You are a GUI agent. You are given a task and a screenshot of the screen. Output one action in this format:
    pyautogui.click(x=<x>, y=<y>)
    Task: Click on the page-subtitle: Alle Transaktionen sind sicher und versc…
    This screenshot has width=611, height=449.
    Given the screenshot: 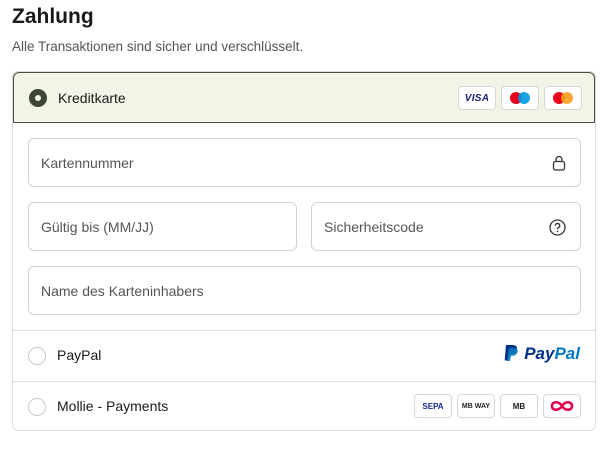 What is the action you would take?
    pyautogui.click(x=158, y=46)
    